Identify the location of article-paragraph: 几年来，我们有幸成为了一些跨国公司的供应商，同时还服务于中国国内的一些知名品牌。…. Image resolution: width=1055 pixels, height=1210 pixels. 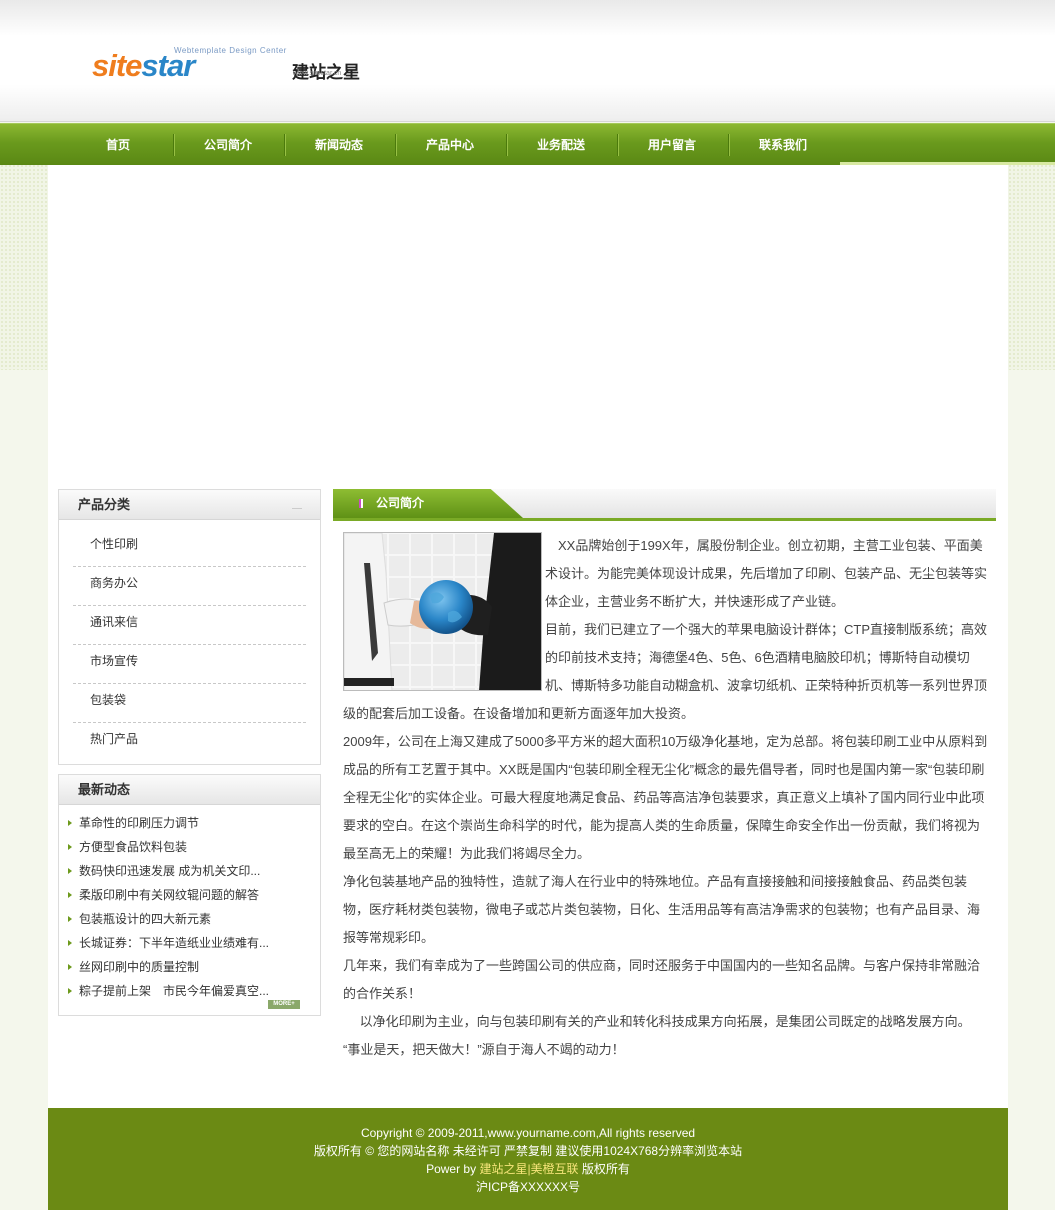
(662, 979).